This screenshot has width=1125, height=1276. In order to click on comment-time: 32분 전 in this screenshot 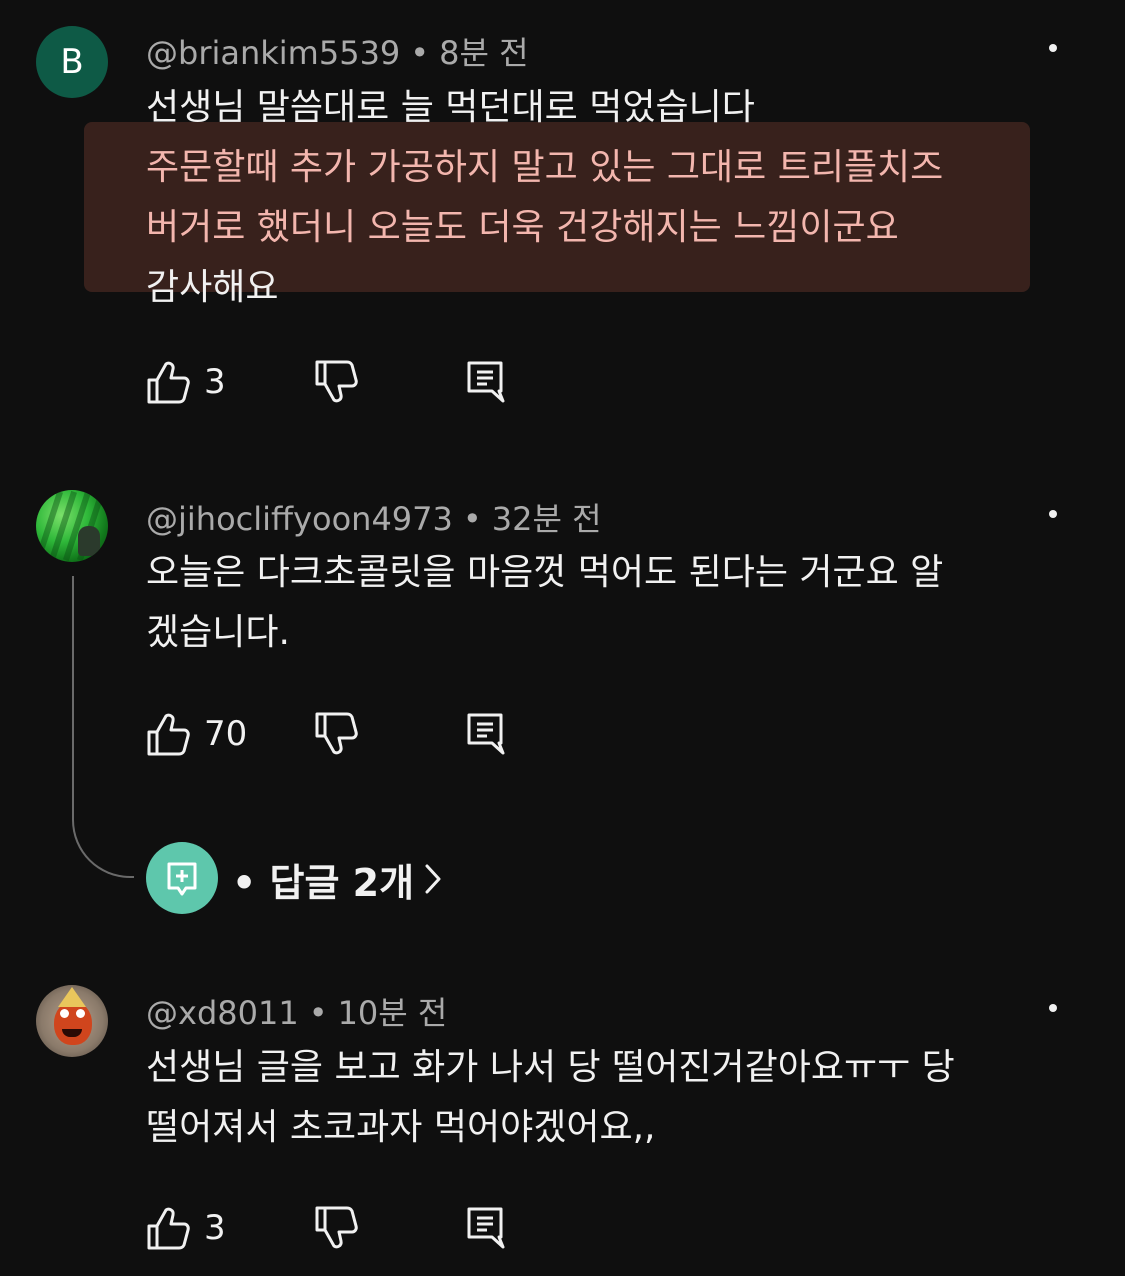, I will do `click(546, 519)`.